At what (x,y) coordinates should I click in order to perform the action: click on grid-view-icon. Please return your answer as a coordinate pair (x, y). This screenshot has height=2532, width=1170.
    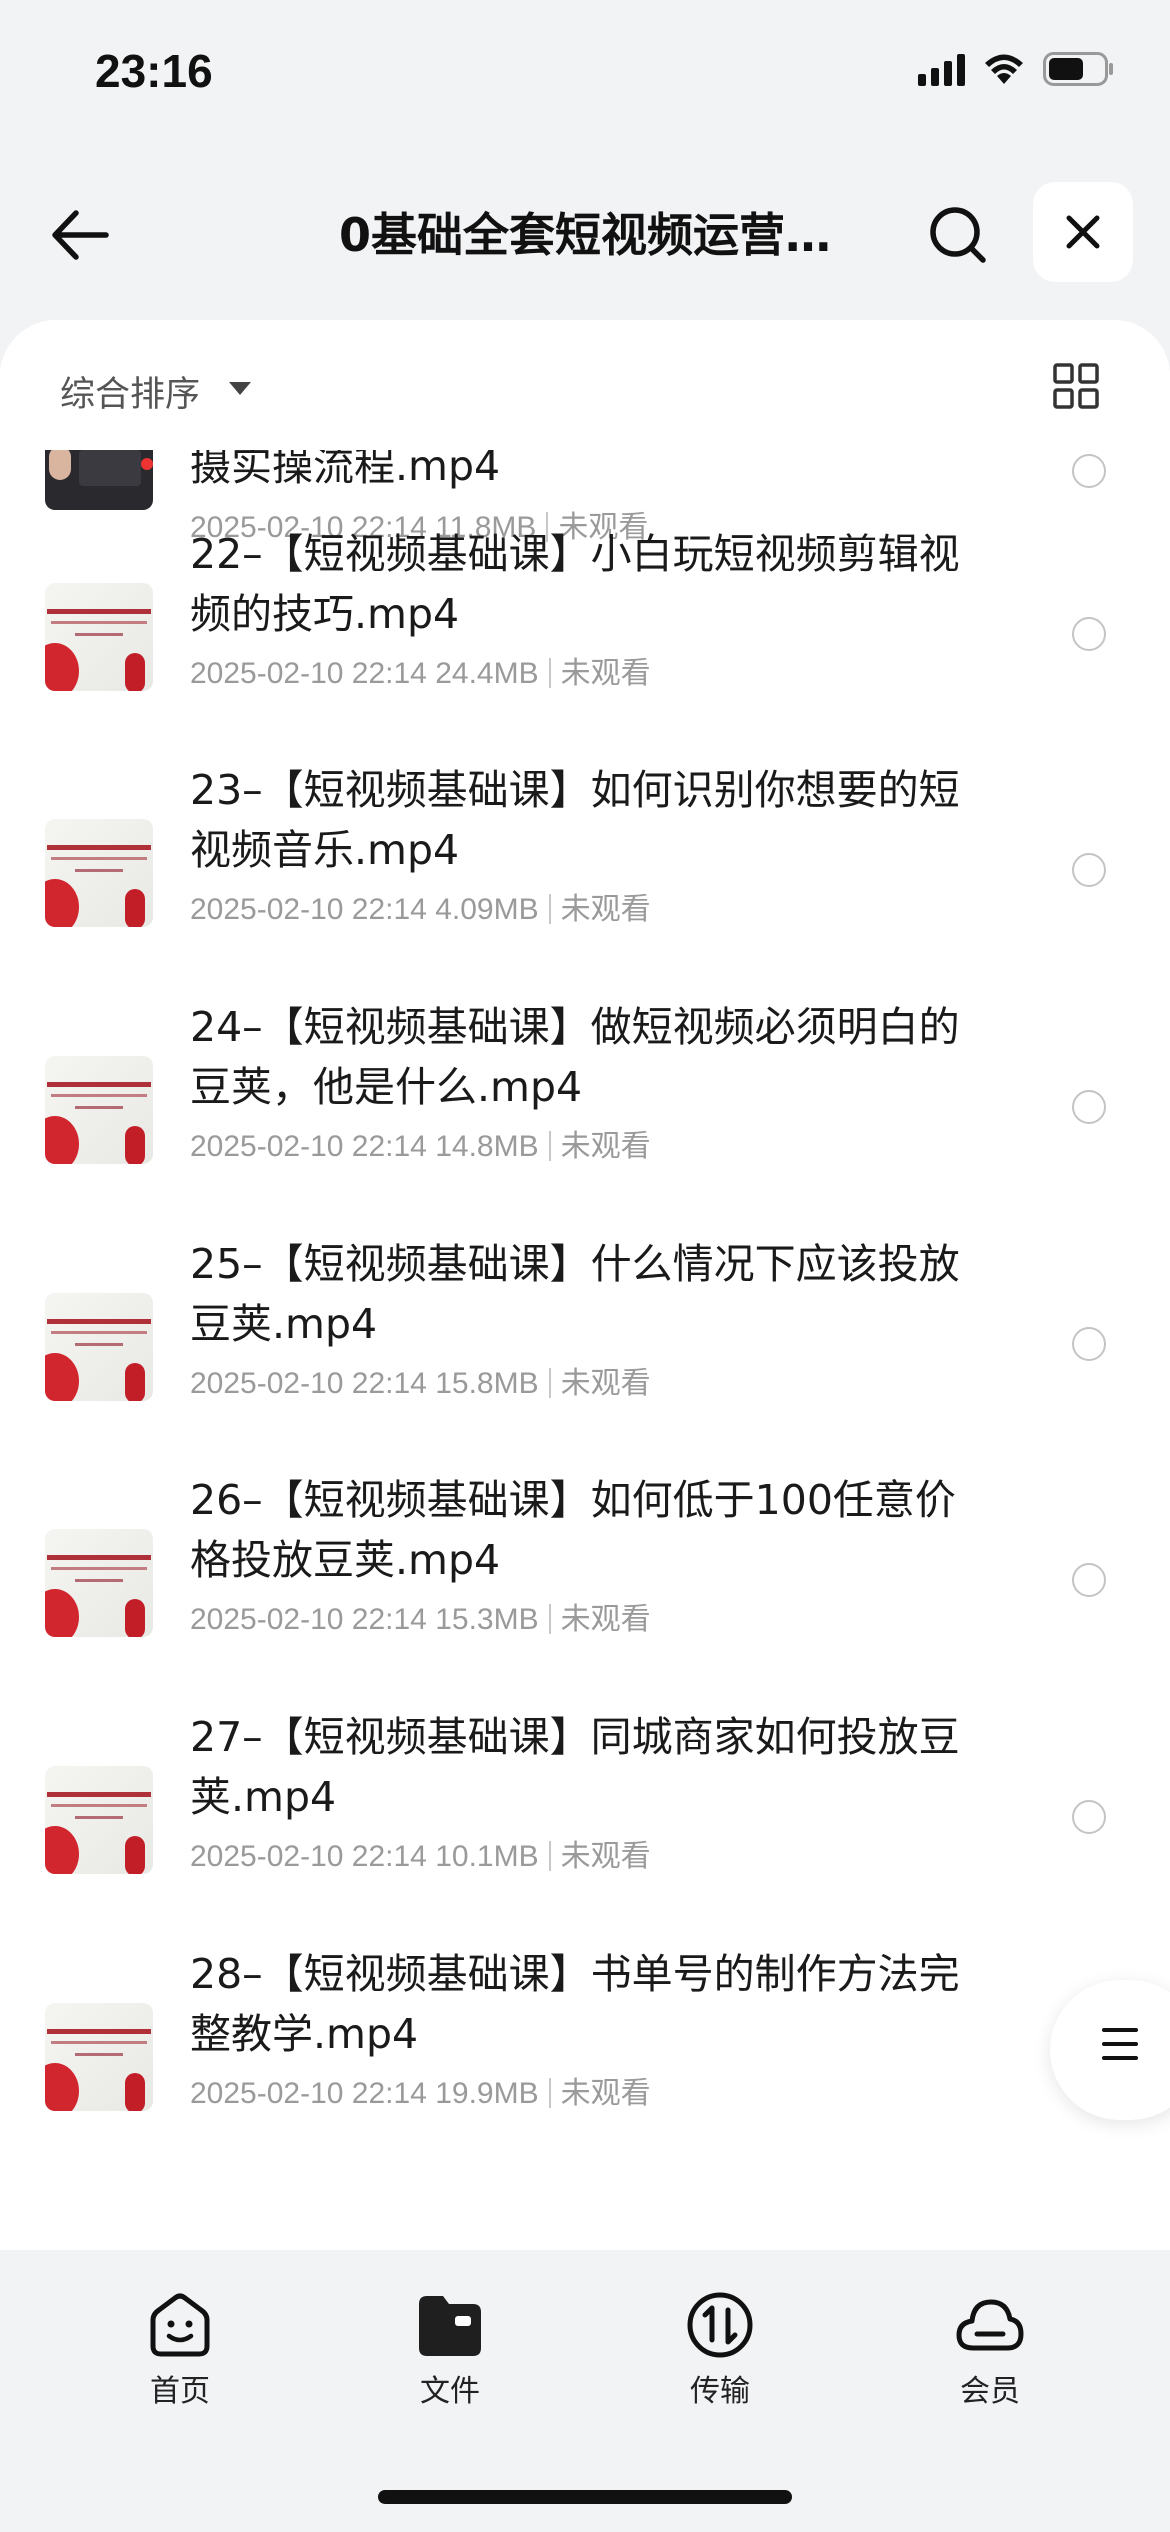
    Looking at the image, I should click on (1076, 386).